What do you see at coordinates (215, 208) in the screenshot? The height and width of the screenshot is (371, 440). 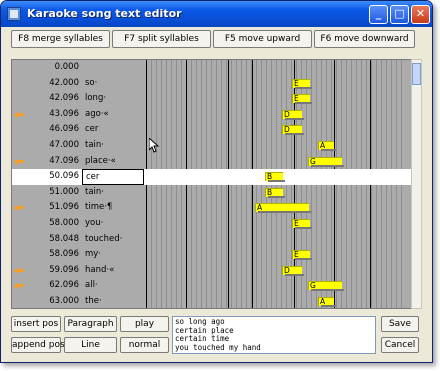 I see `syllable-row: 51.096 time·¶ A` at bounding box center [215, 208].